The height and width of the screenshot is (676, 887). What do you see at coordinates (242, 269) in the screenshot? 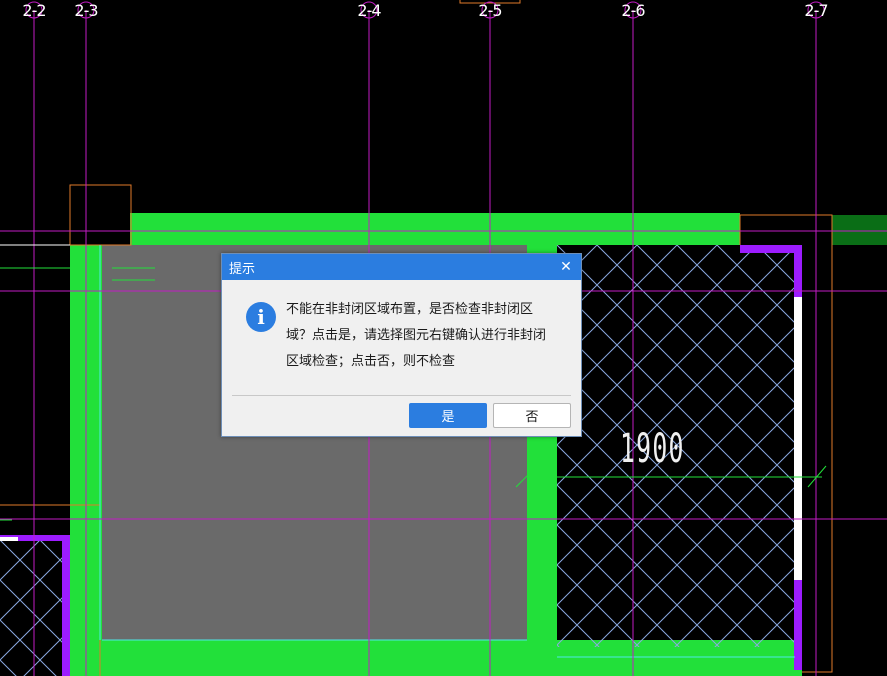
I see `dialog-title: 提示` at bounding box center [242, 269].